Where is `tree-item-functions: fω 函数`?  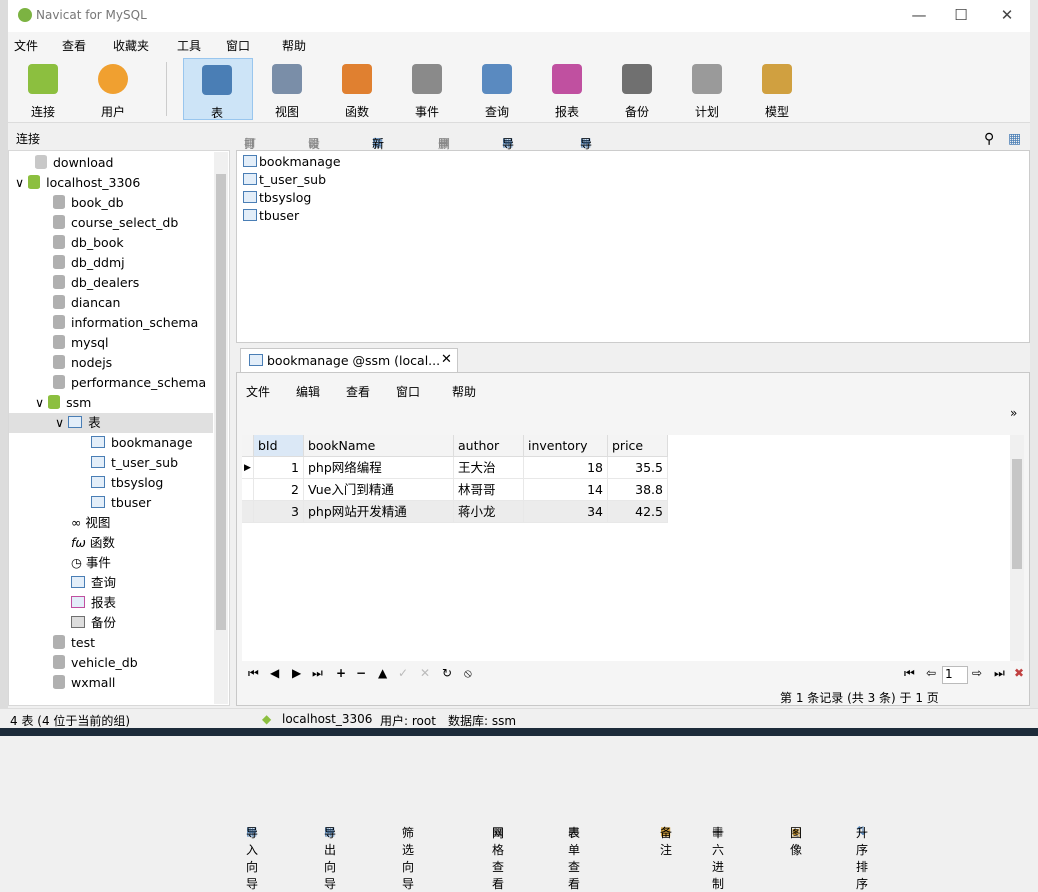 tree-item-functions: fω 函数 is located at coordinates (93, 543).